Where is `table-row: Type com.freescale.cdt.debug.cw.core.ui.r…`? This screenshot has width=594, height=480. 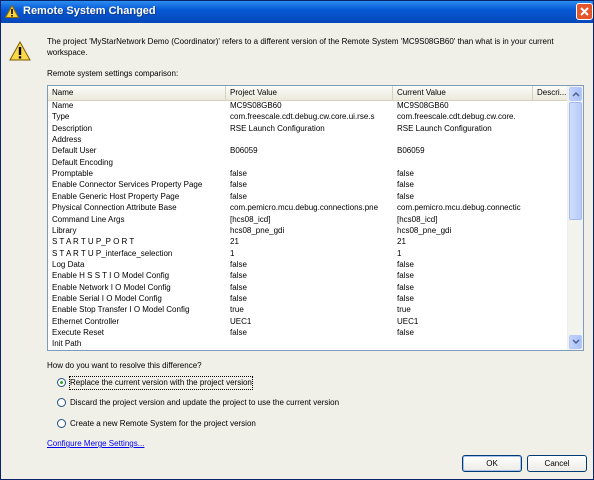 table-row: Type com.freescale.cdt.debug.cw.core.ui.r… is located at coordinates (308, 116).